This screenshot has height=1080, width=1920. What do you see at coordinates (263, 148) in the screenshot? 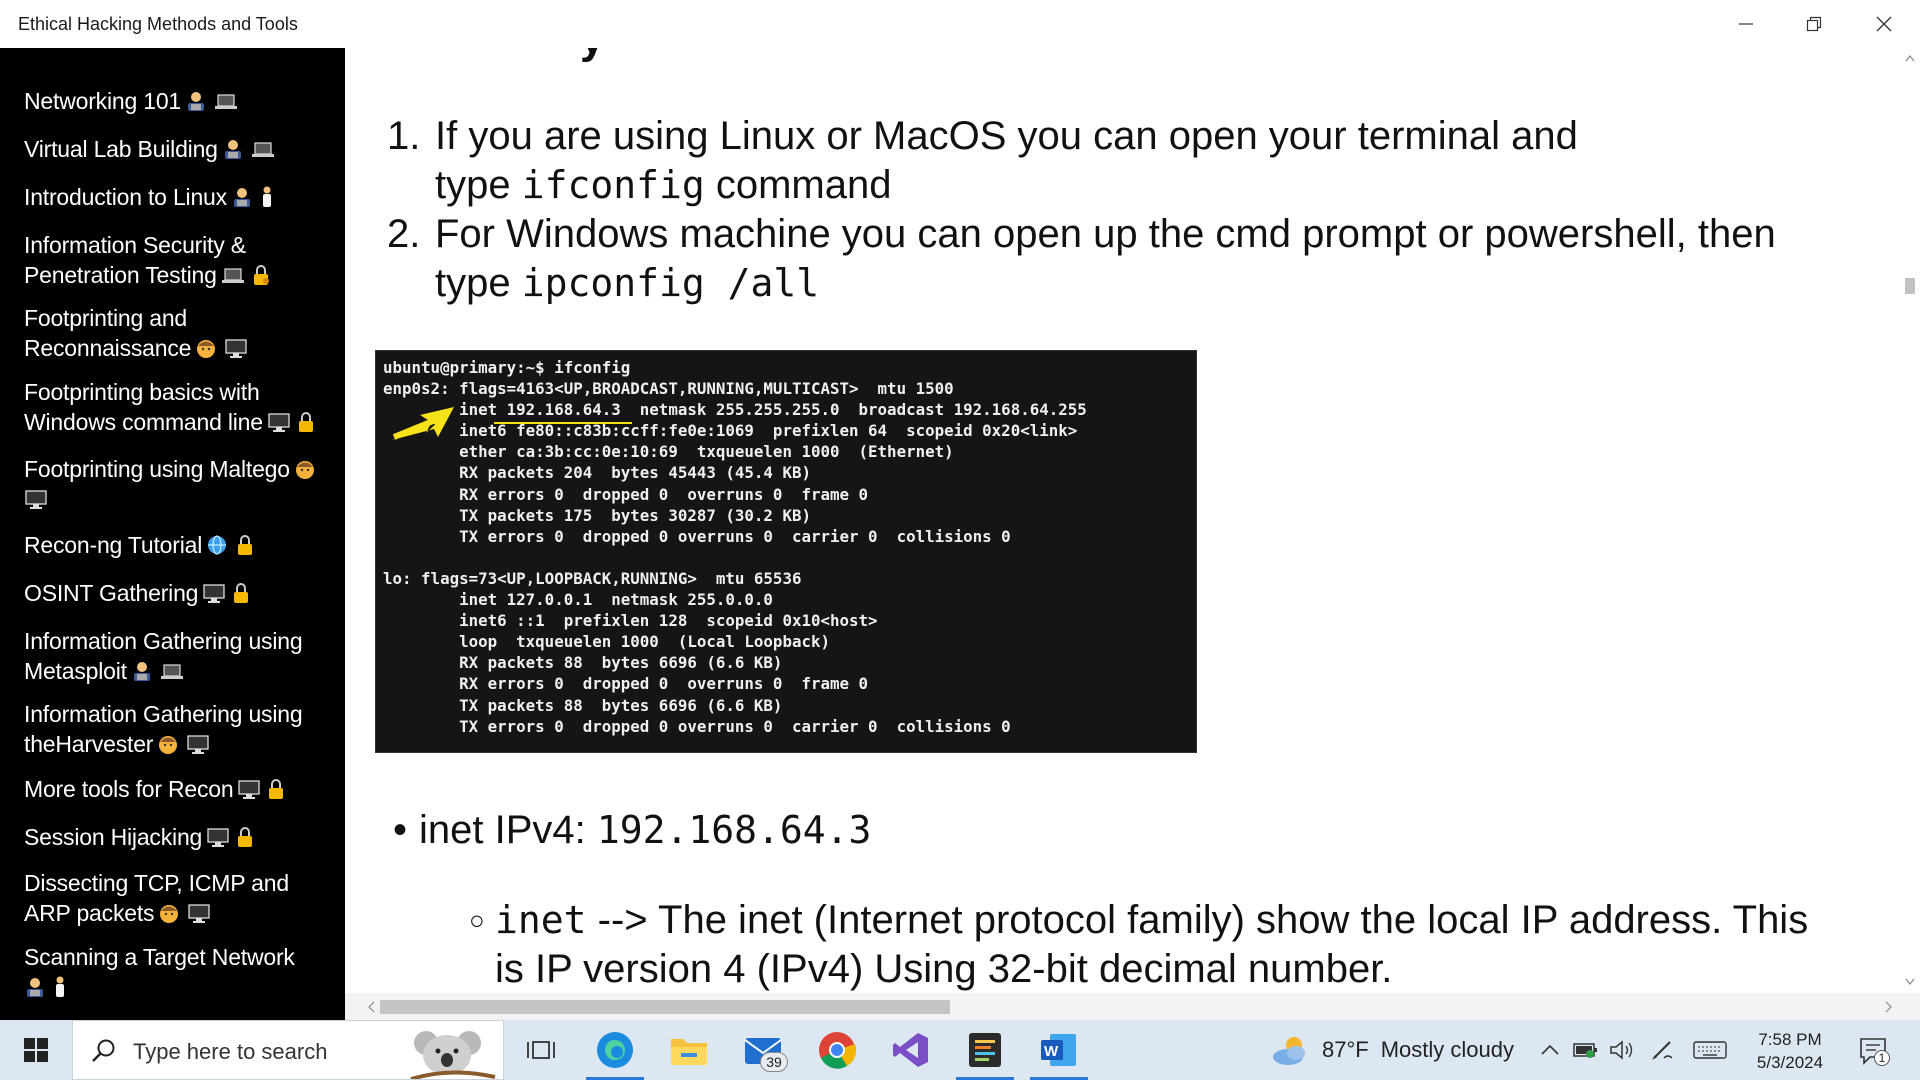
I see `laptop-icon` at bounding box center [263, 148].